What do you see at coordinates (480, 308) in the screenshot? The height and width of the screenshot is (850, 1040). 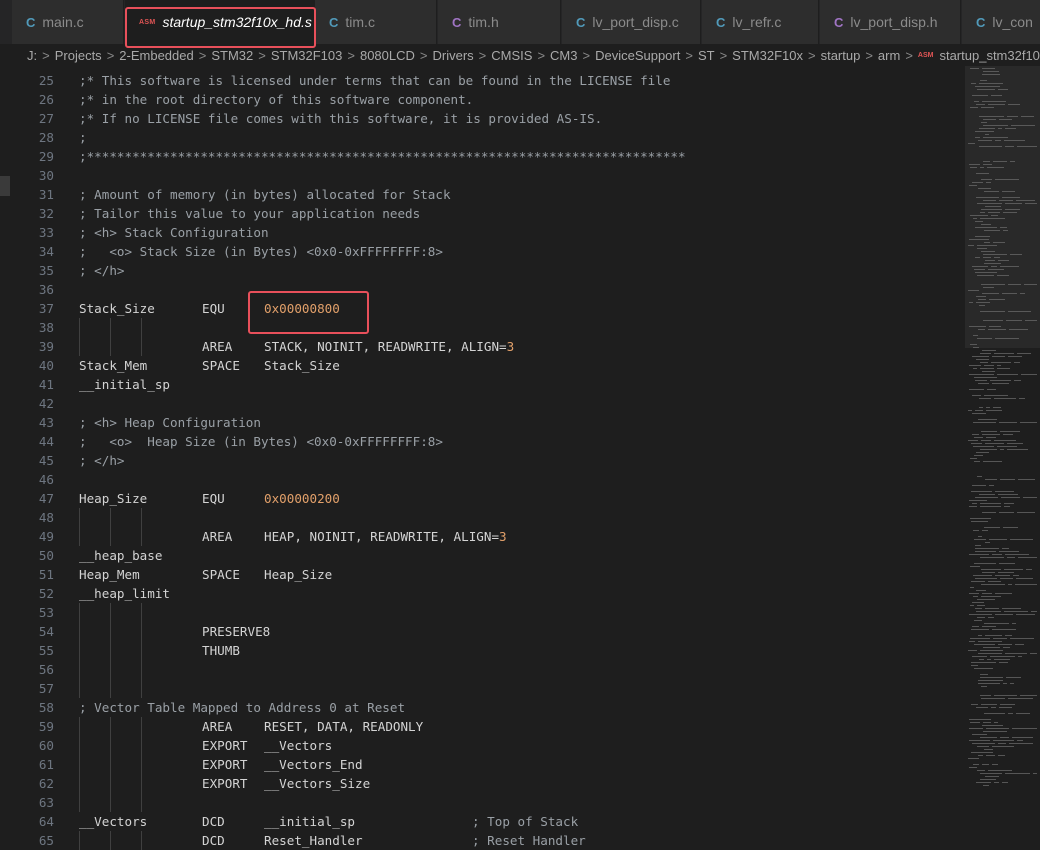 I see `code-line: 37 Stack_Size EQU 0x00000800` at bounding box center [480, 308].